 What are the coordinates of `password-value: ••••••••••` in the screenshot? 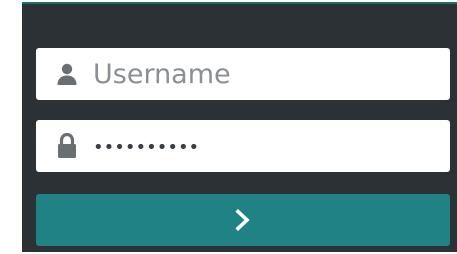 It's located at (146, 147).